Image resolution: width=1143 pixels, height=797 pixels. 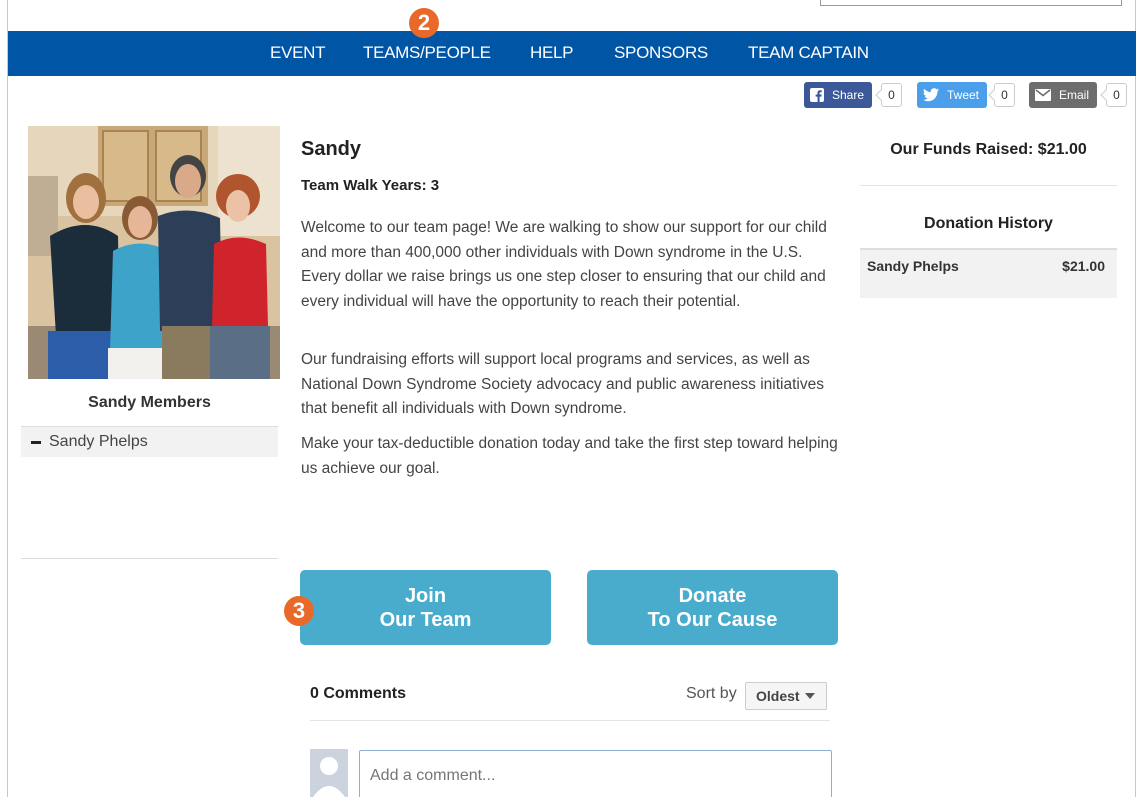 I want to click on twitter-tweet-label: Tweet, so click(x=963, y=95).